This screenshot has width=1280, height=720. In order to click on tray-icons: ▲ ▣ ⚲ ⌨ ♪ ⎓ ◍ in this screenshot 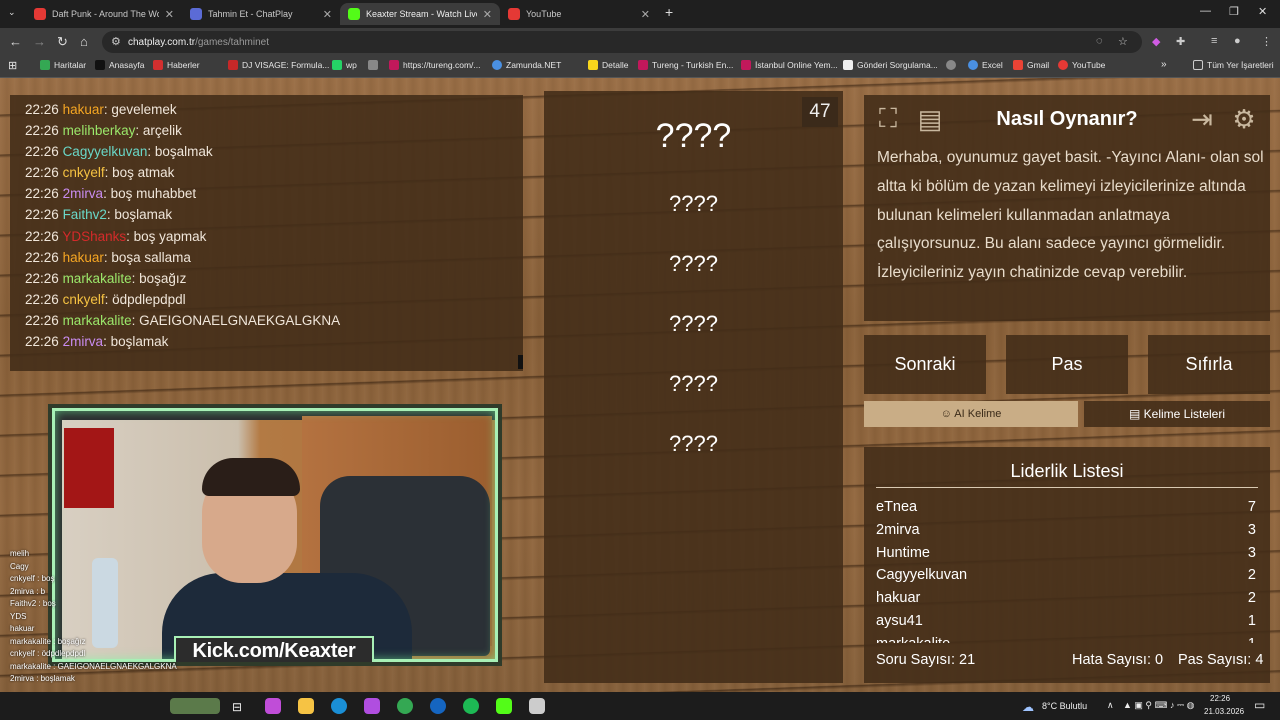, I will do `click(1159, 705)`.